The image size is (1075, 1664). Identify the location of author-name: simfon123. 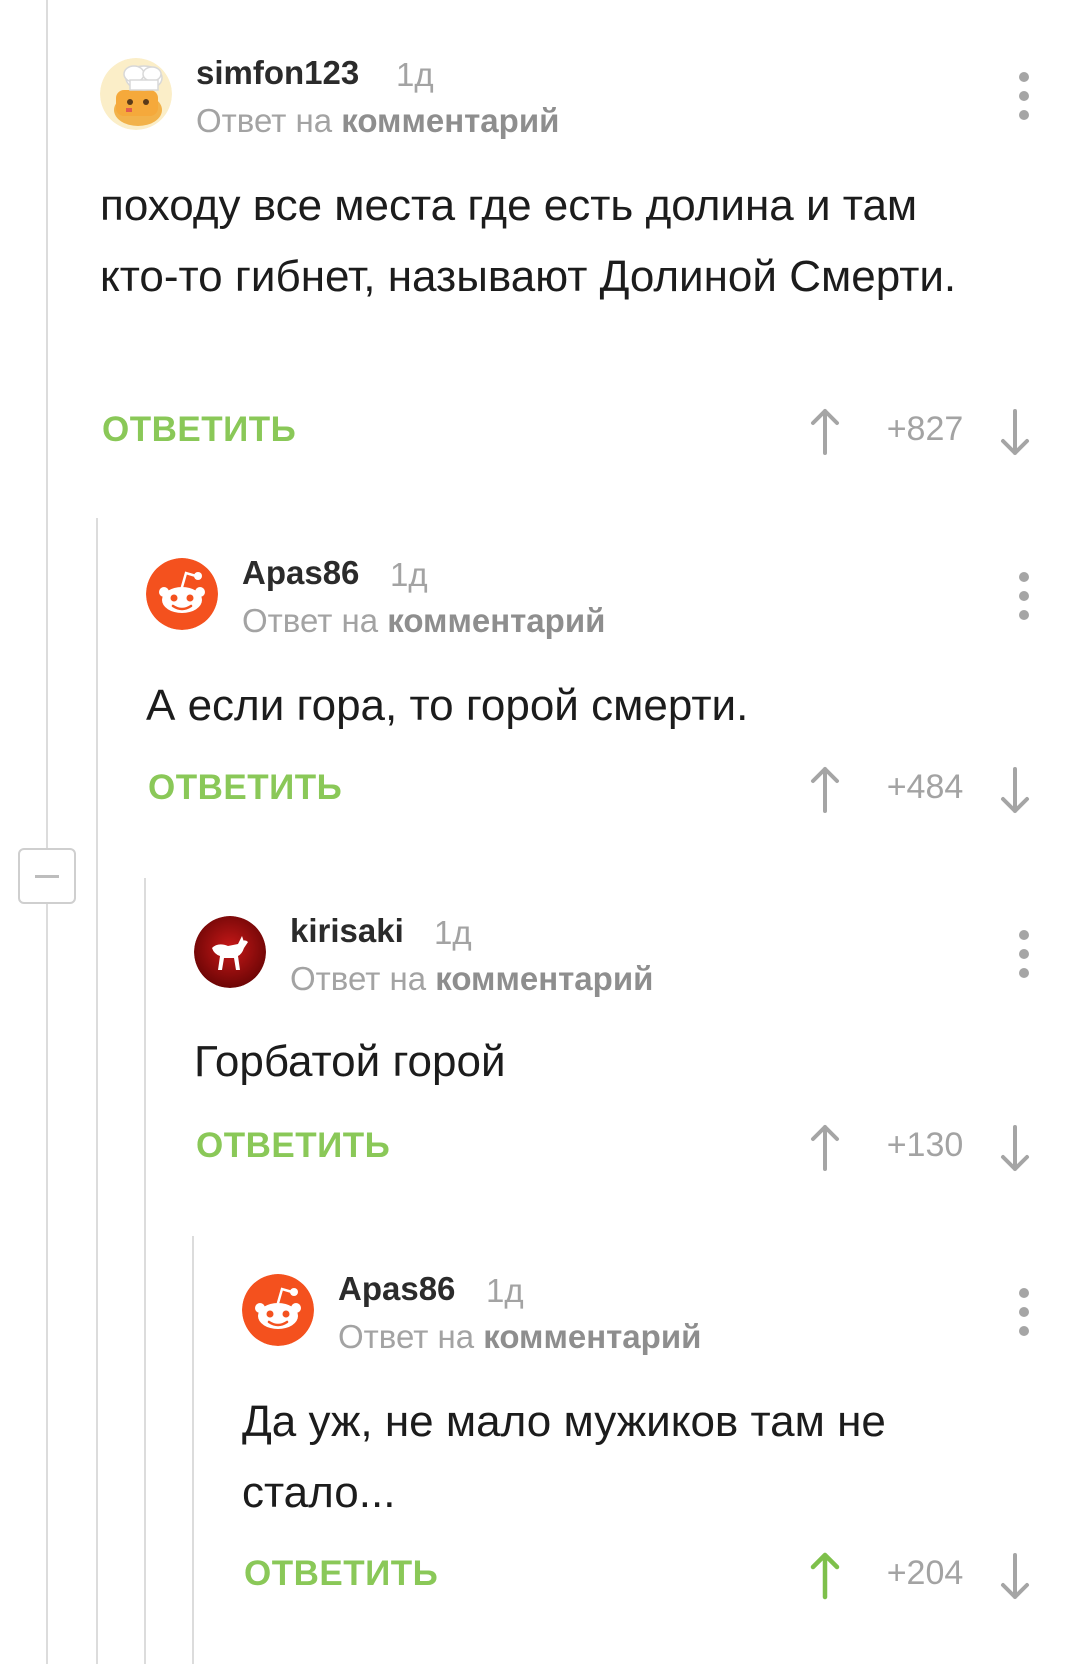
(277, 73).